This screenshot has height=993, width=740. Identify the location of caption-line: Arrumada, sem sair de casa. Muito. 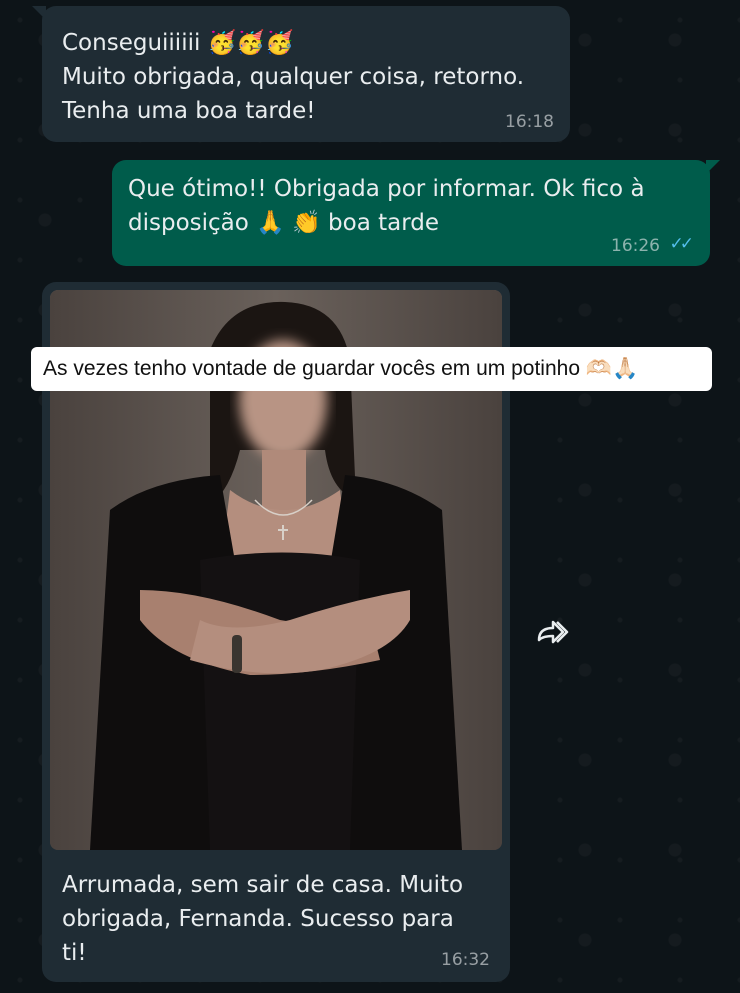
(263, 885).